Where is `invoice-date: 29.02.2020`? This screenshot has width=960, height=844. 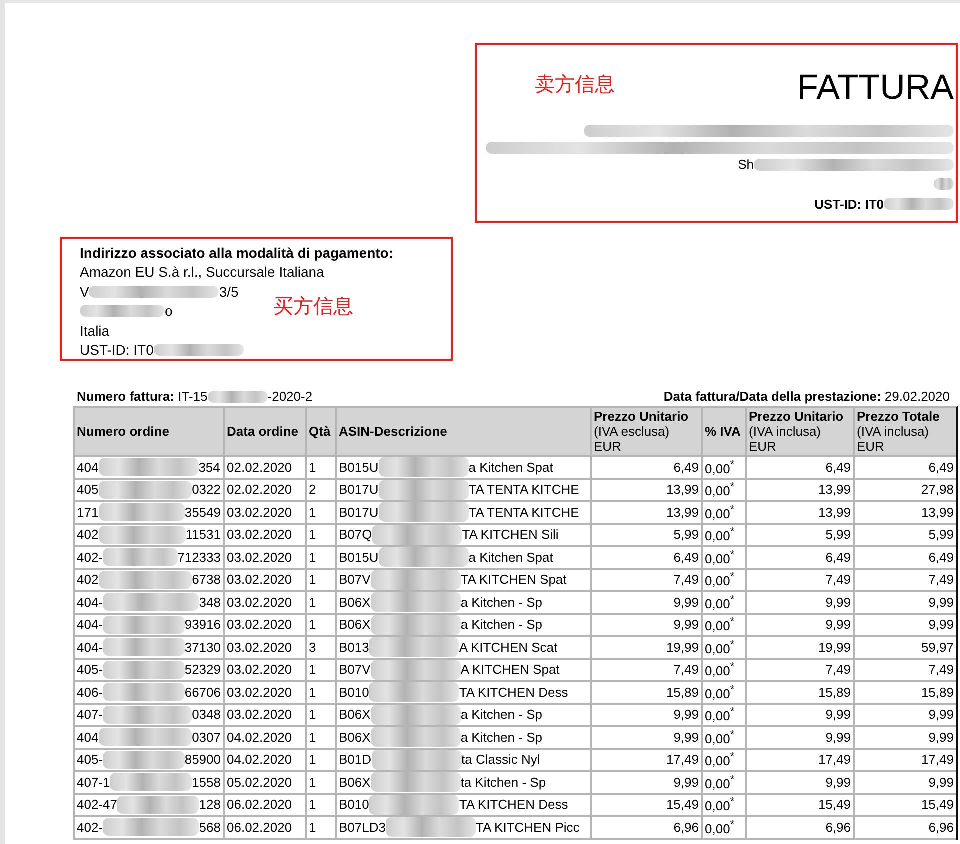 invoice-date: 29.02.2020 is located at coordinates (917, 396).